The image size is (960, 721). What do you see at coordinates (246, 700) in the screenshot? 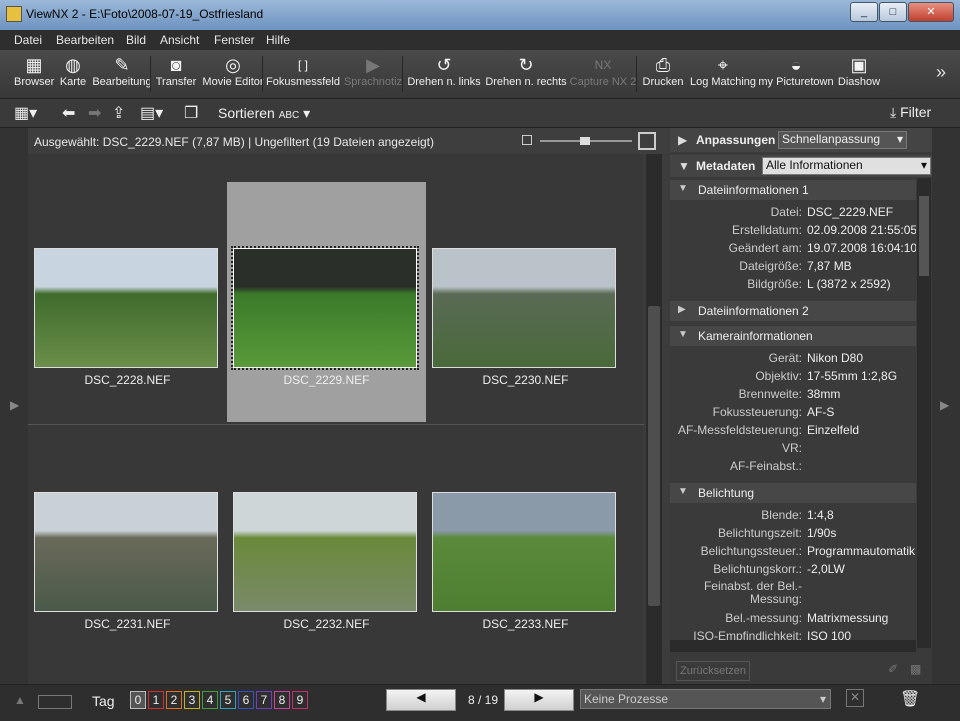
I see `tag-6-button: 6` at bounding box center [246, 700].